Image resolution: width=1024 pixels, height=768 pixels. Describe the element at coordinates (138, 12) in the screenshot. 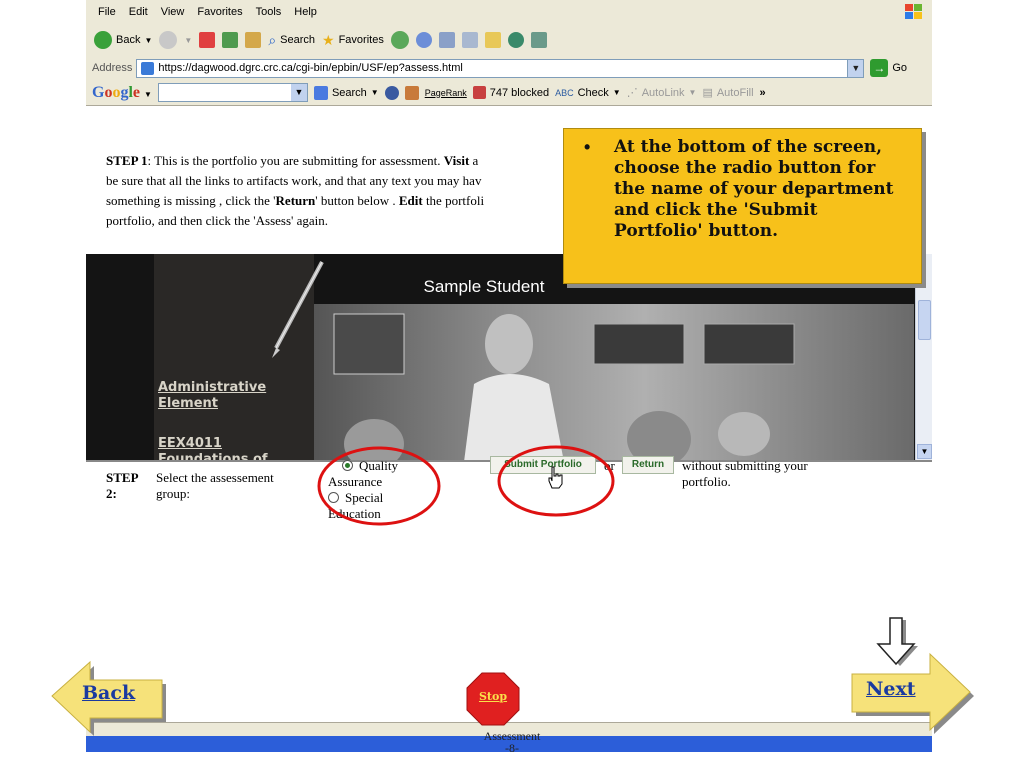

I see `menu-edit: Edit` at that location.